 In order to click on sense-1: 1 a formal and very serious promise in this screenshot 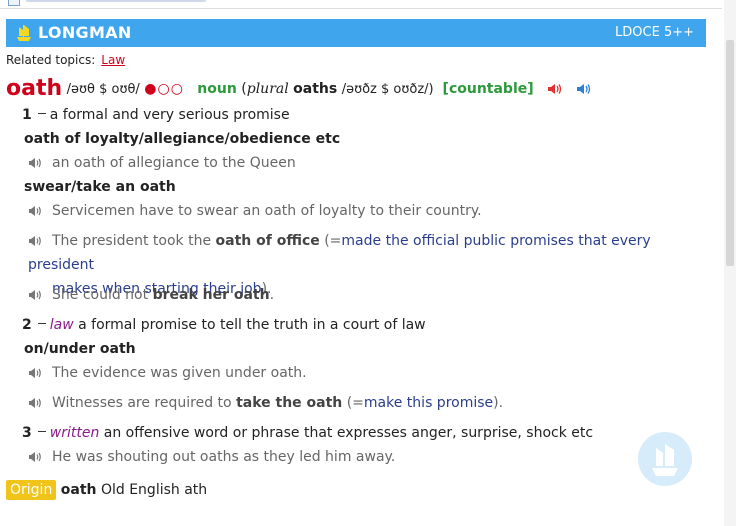, I will do `click(156, 115)`.